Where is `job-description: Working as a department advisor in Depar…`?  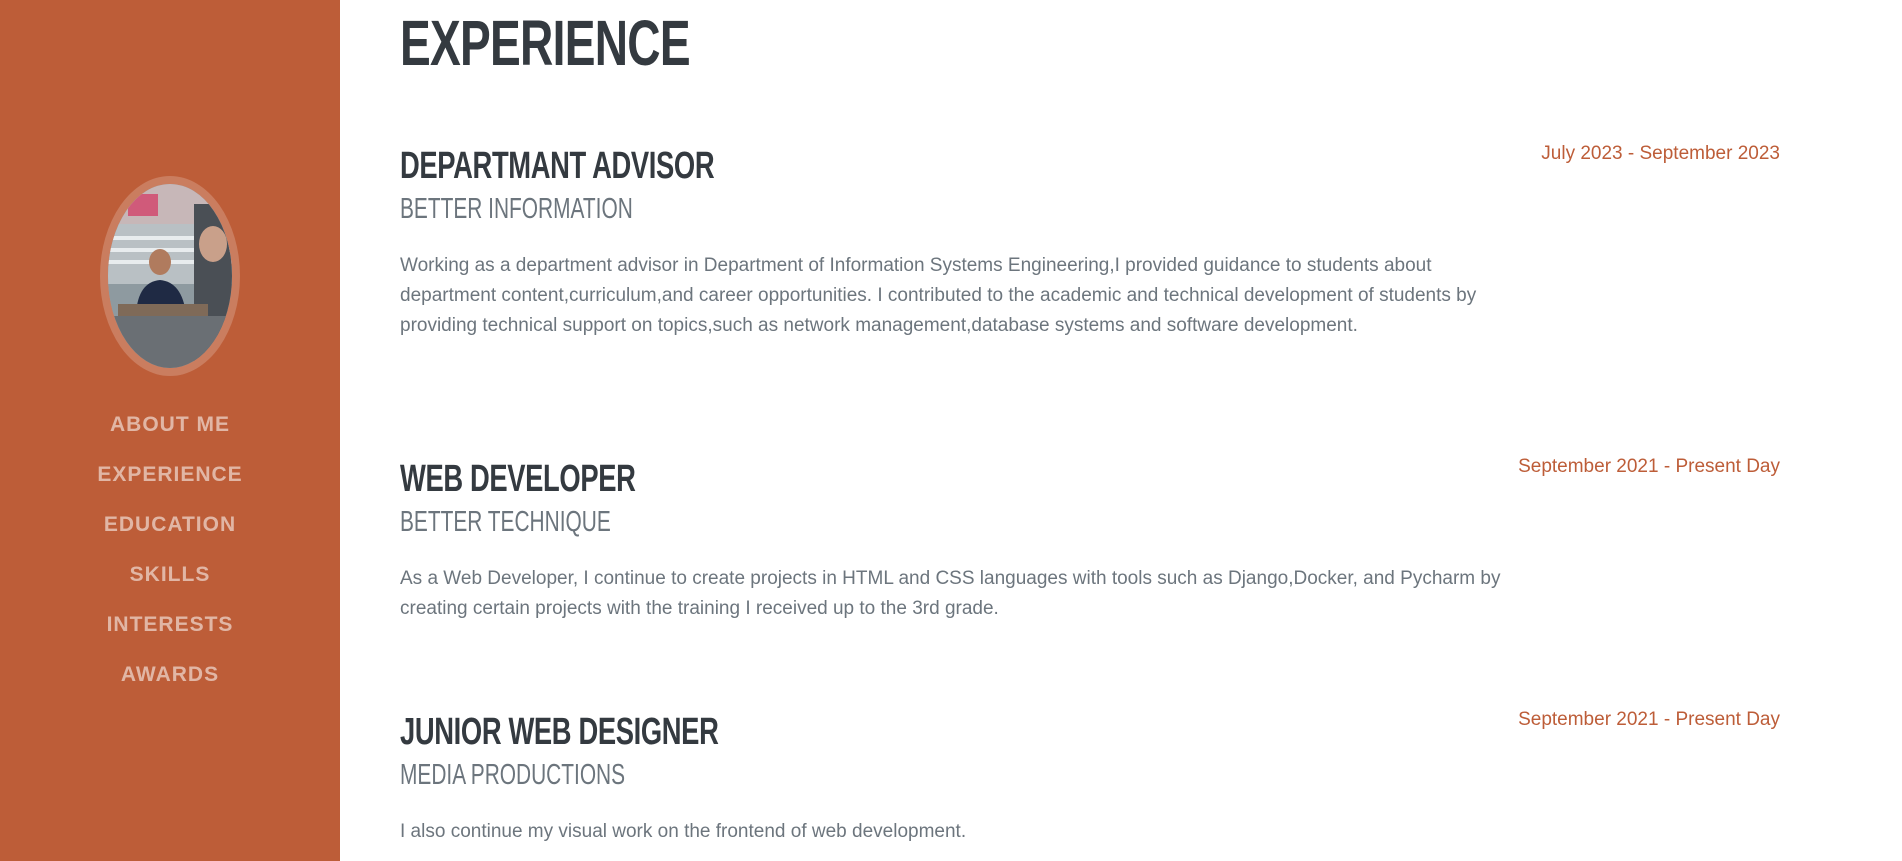 job-description: Working as a department advisor in Depar… is located at coordinates (938, 295).